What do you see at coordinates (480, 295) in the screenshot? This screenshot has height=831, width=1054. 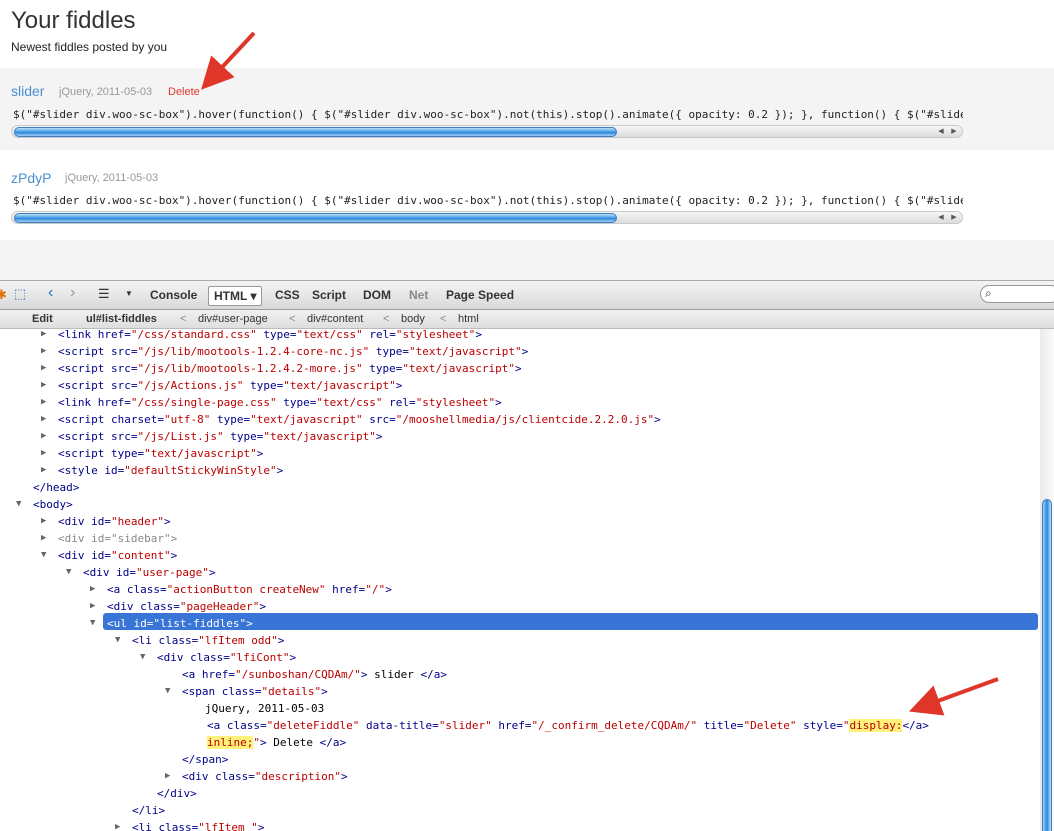 I see `tab-page-speed: Page Speed` at bounding box center [480, 295].